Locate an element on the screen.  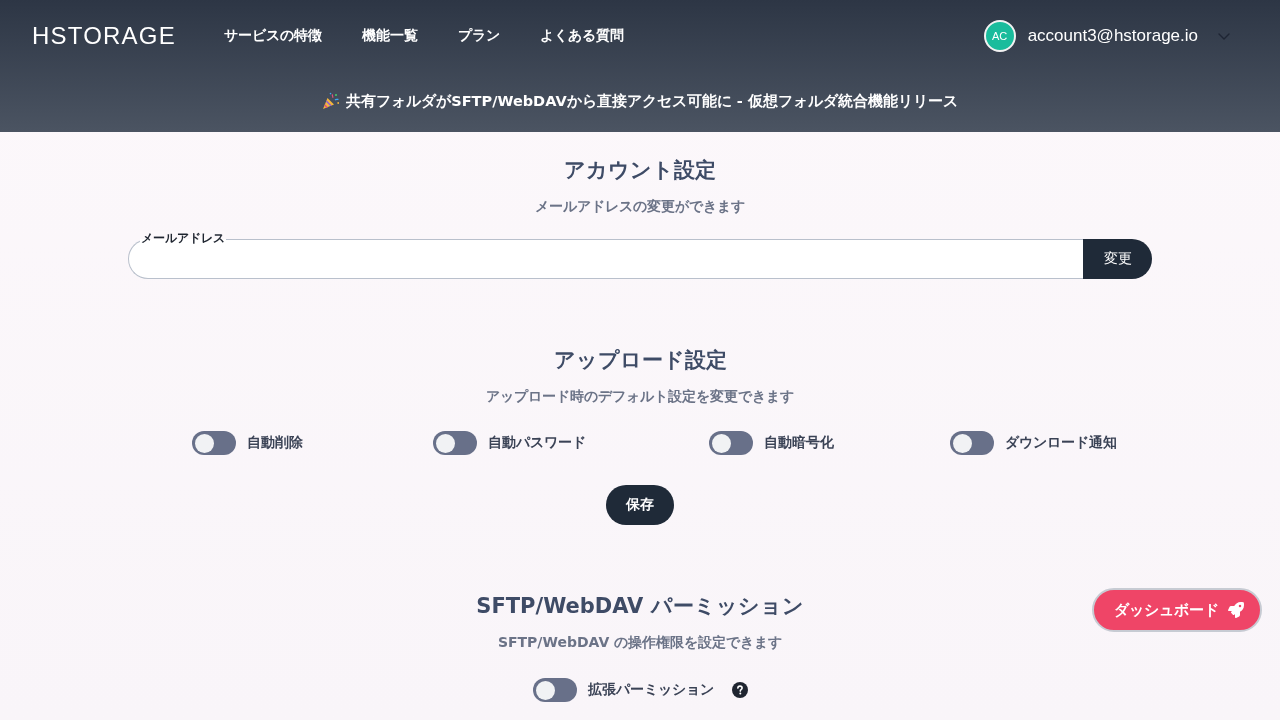
help-icon is located at coordinates (739, 690).